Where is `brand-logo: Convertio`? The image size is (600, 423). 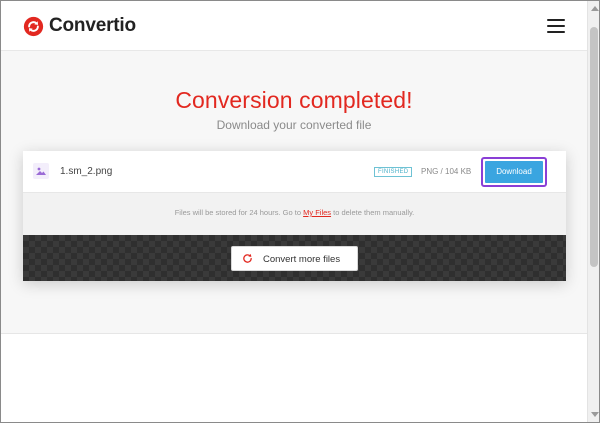 brand-logo: Convertio is located at coordinates (79, 26).